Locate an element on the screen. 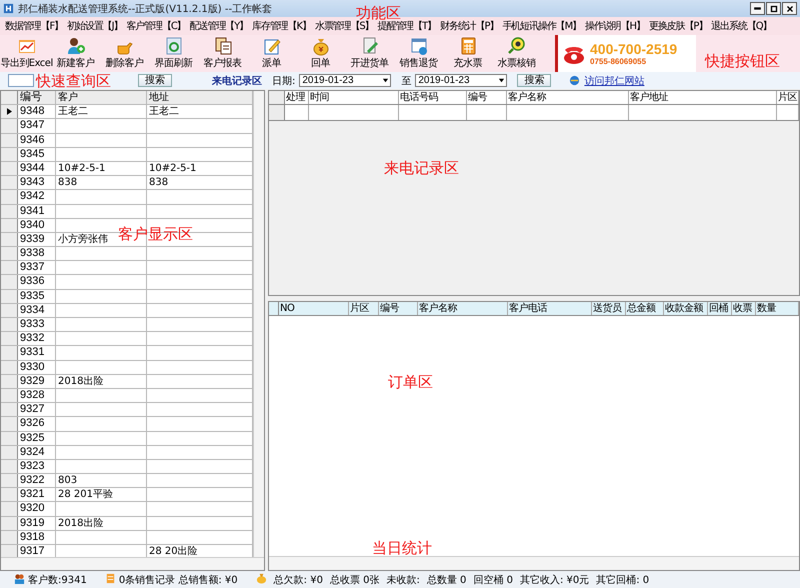 The height and width of the screenshot is (588, 800). toolbar-button: 新建客户 is located at coordinates (75, 53).